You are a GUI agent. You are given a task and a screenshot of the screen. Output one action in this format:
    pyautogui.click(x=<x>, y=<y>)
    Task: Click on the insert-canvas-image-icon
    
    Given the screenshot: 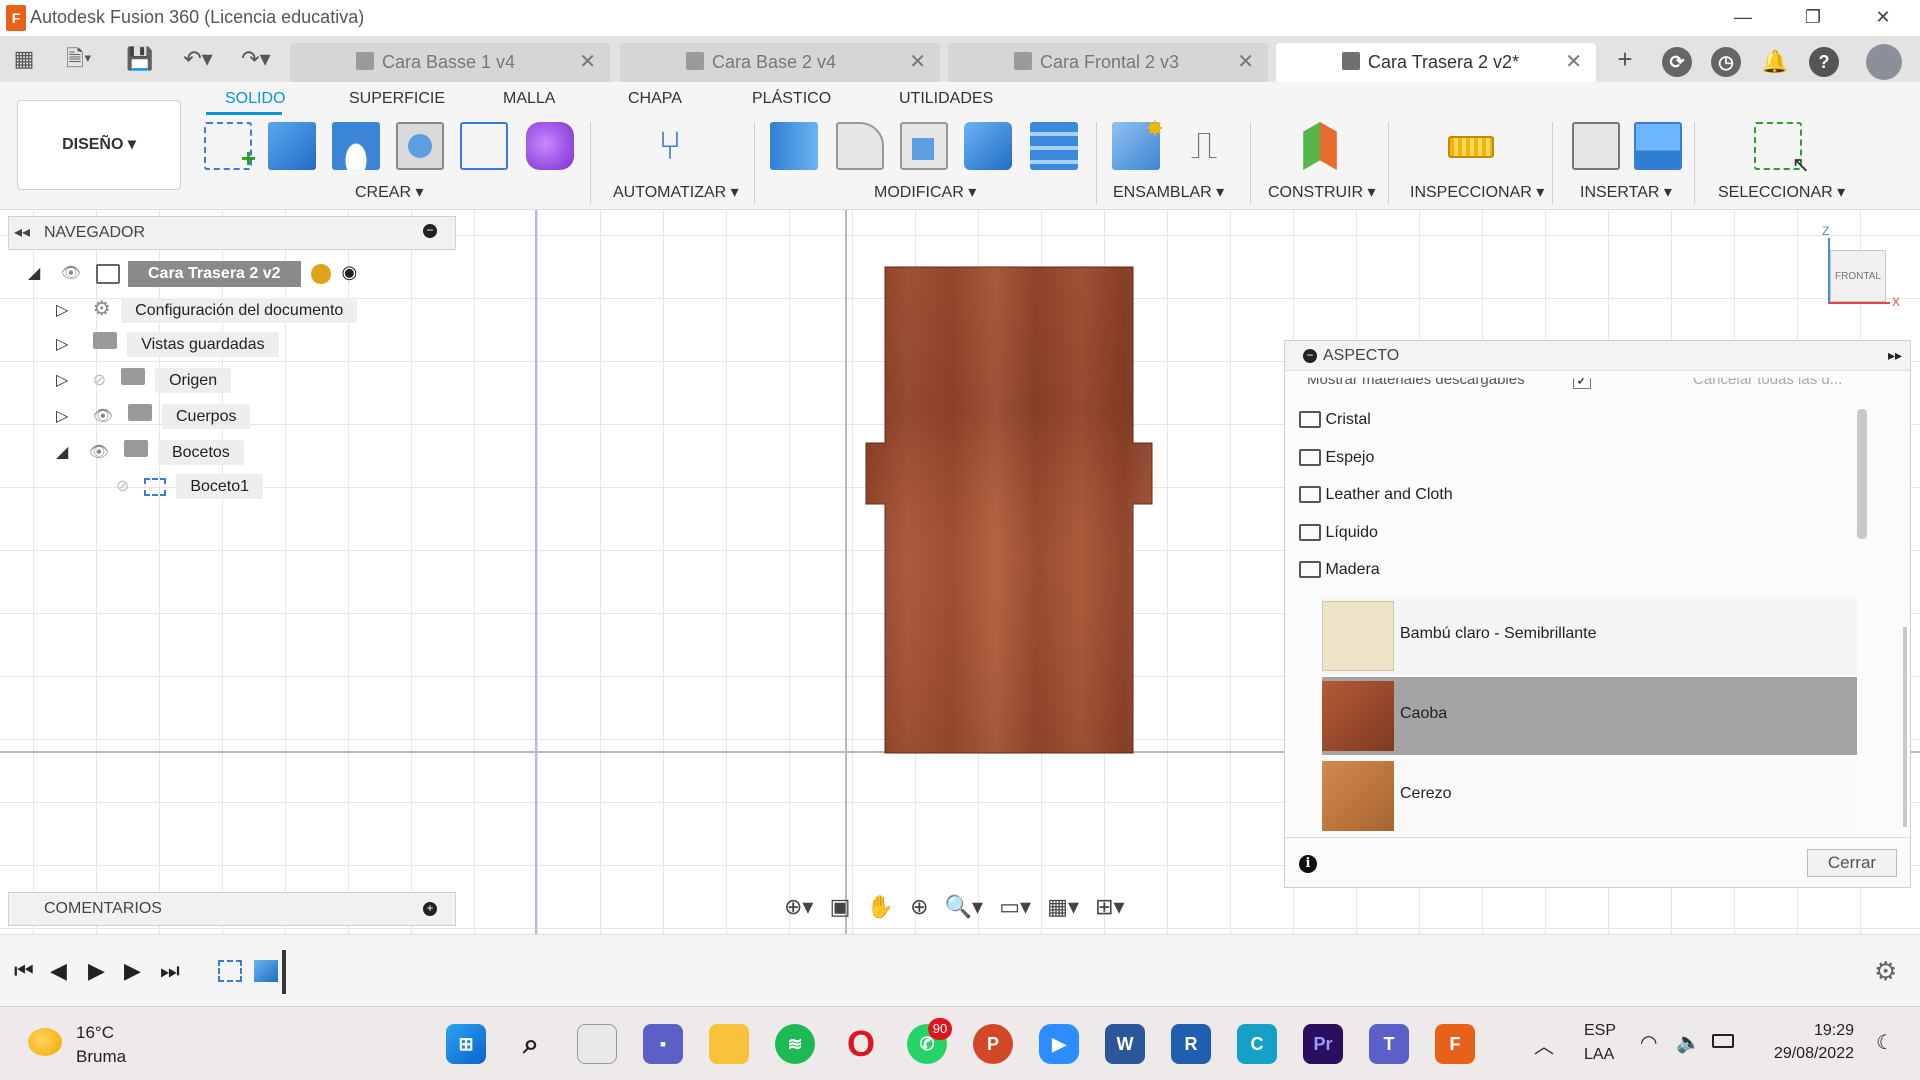 What is the action you would take?
    pyautogui.click(x=1658, y=146)
    